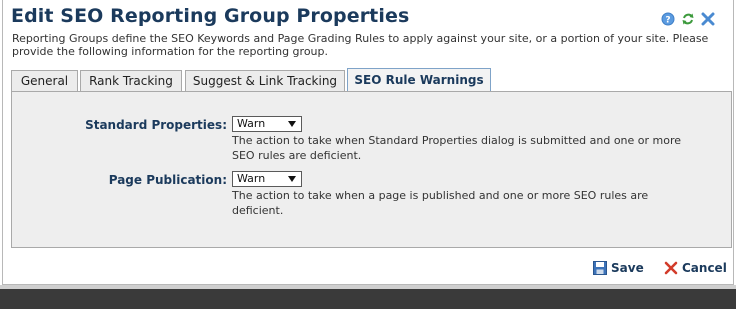  Describe the element at coordinates (265, 80) in the screenshot. I see `tab-suggest-link-tracking: Suggest & Link Tracking` at that location.